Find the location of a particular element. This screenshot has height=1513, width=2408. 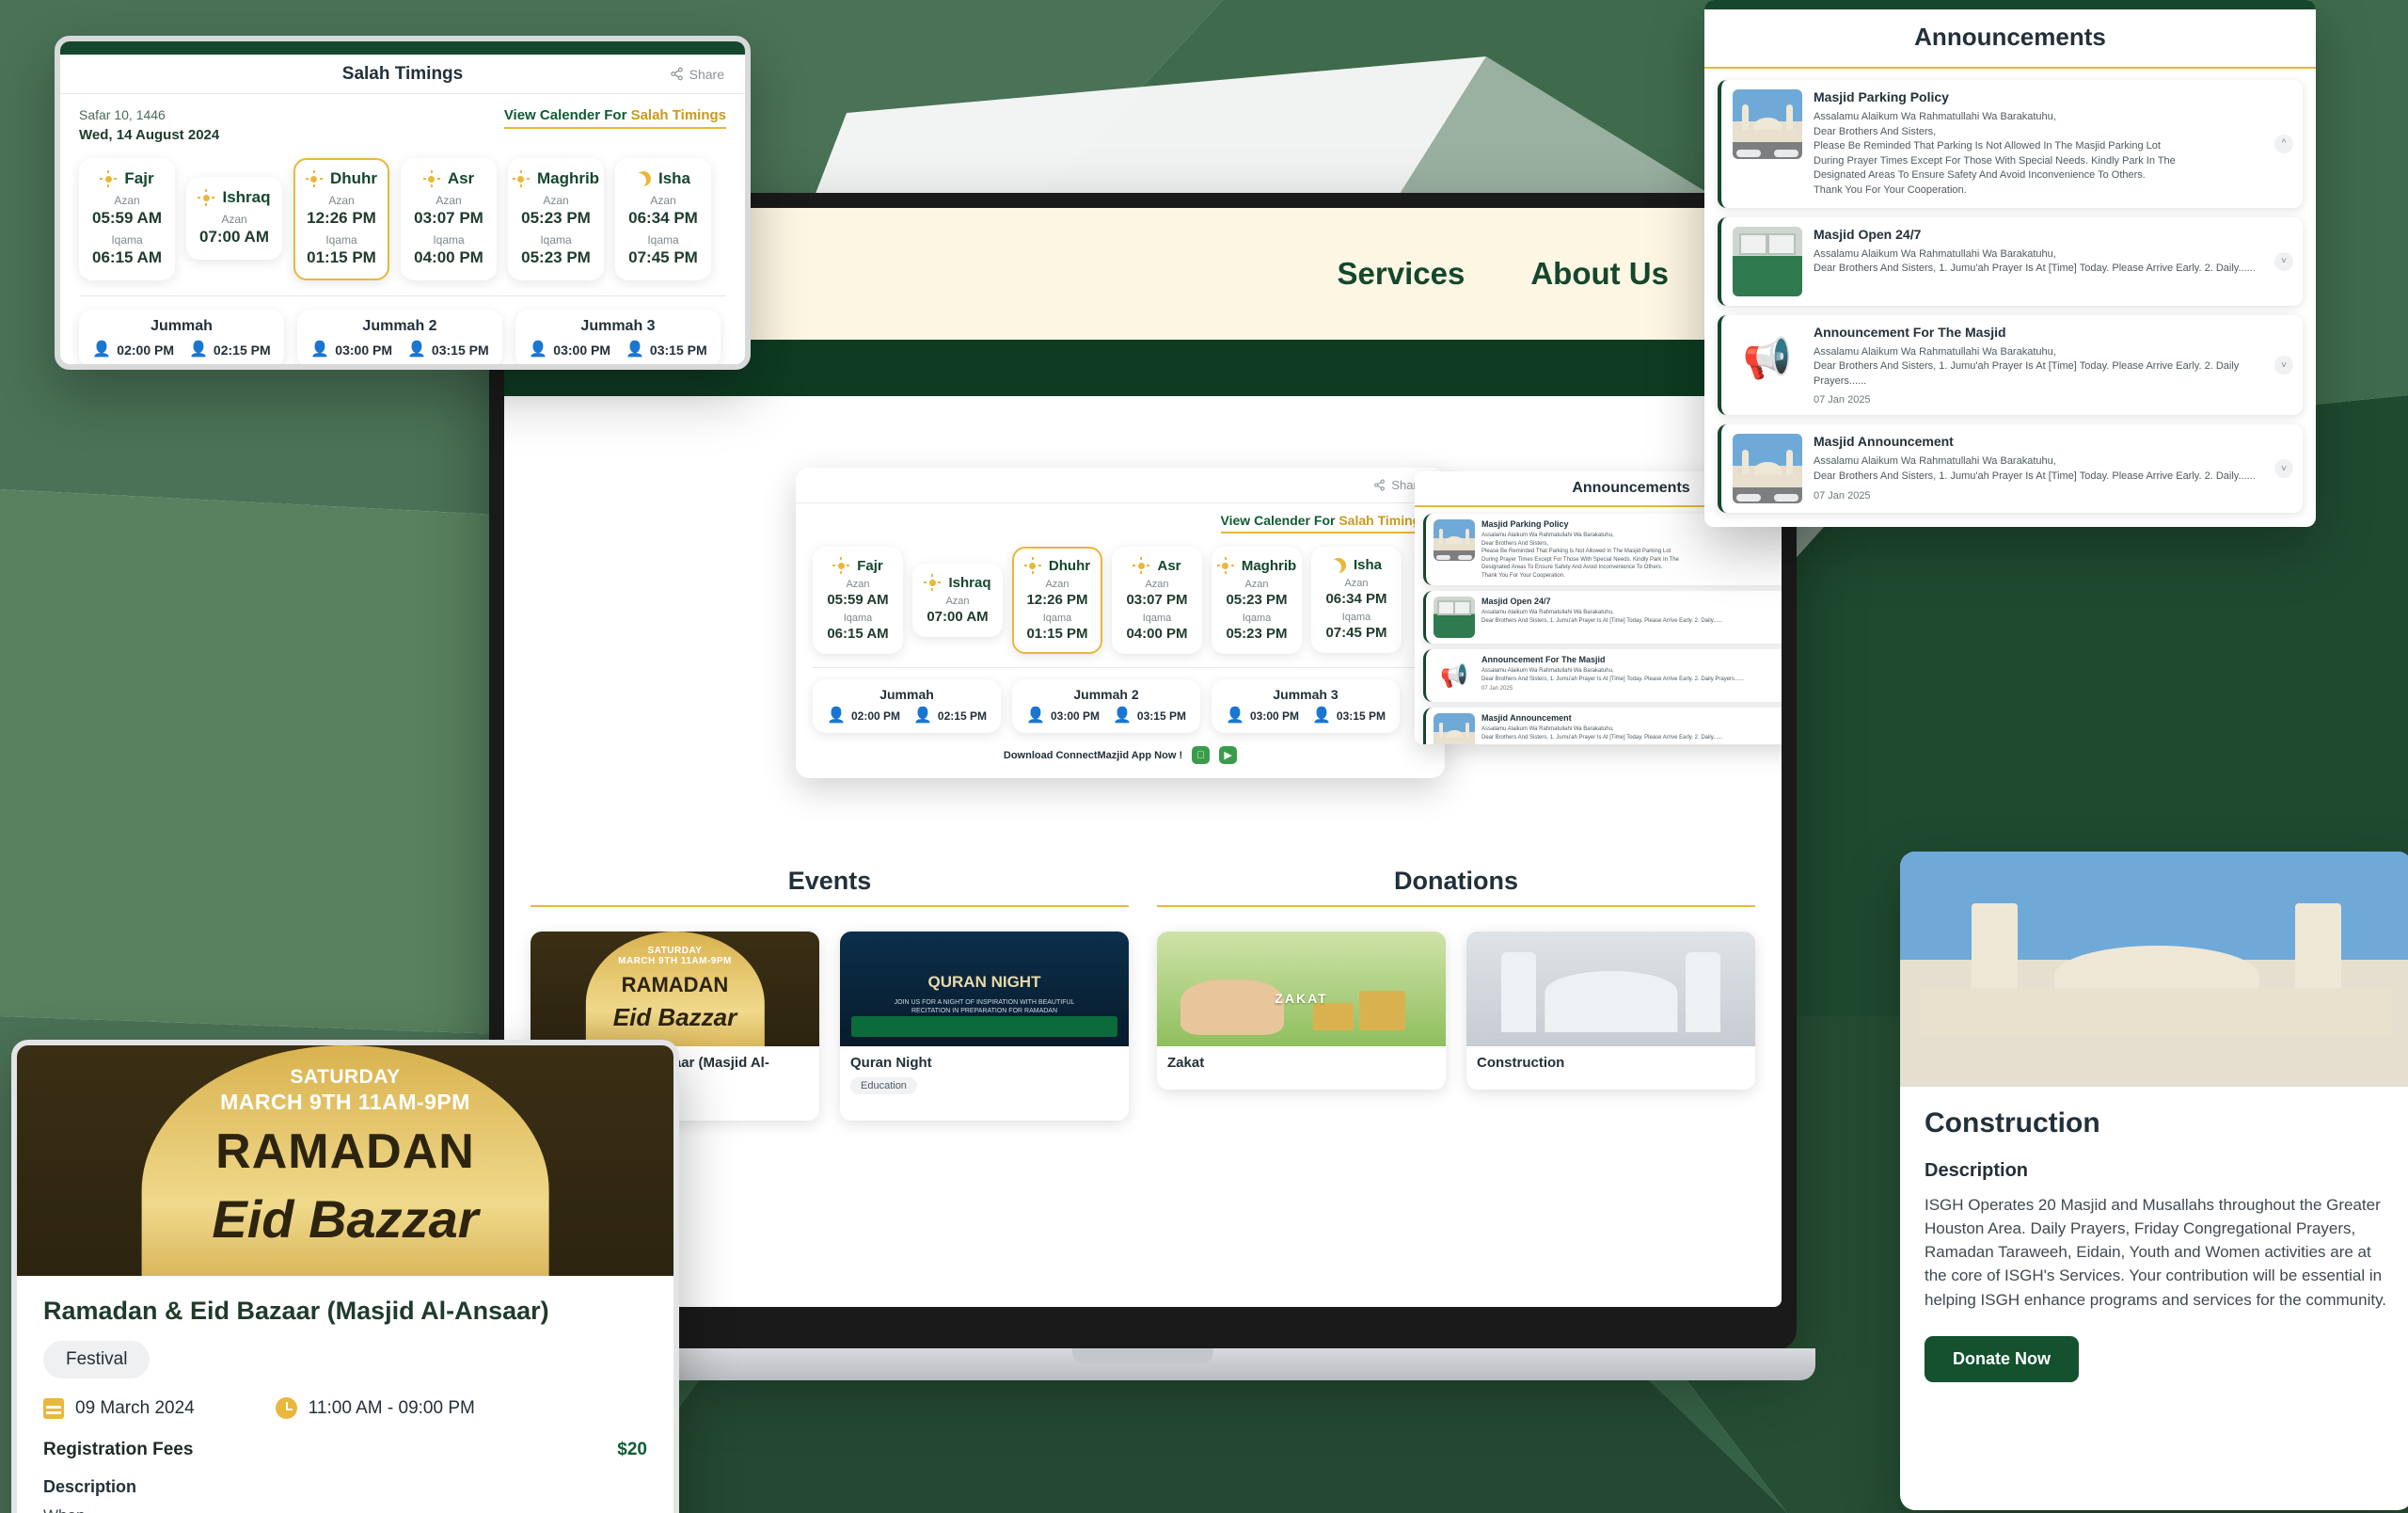

share-button: Share is located at coordinates (697, 74).